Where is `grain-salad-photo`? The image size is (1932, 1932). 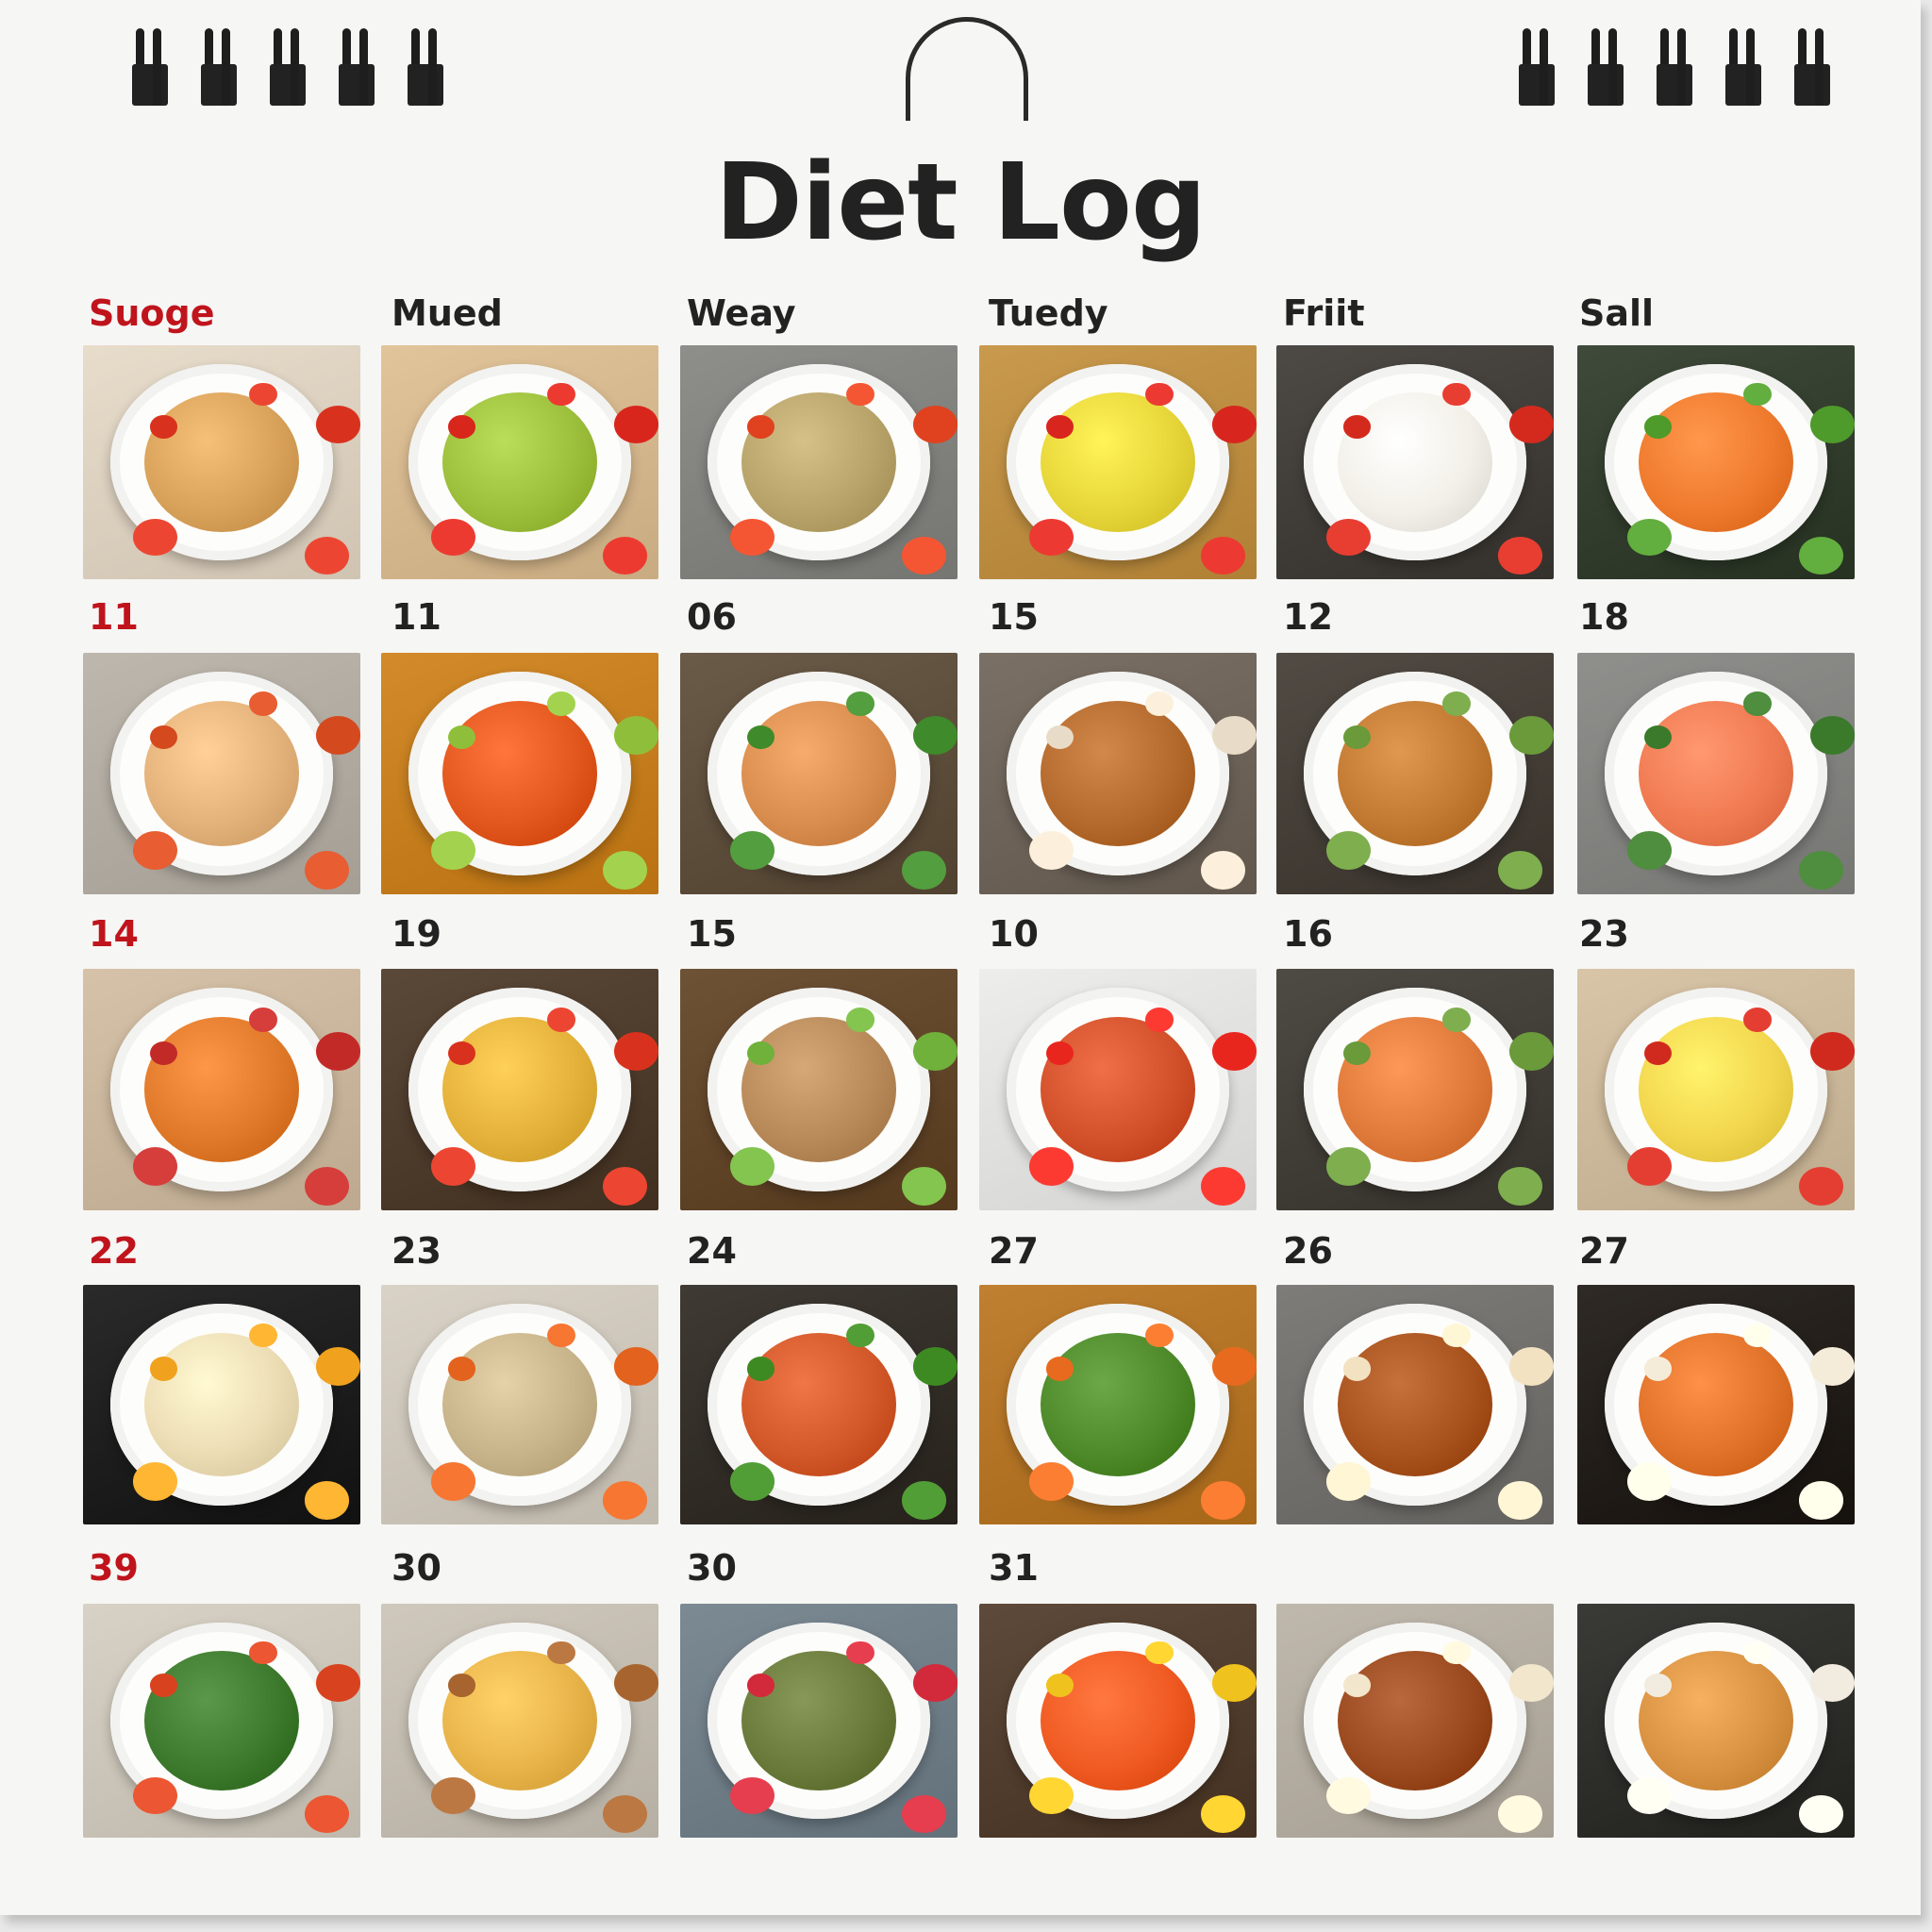 grain-salad-photo is located at coordinates (819, 462).